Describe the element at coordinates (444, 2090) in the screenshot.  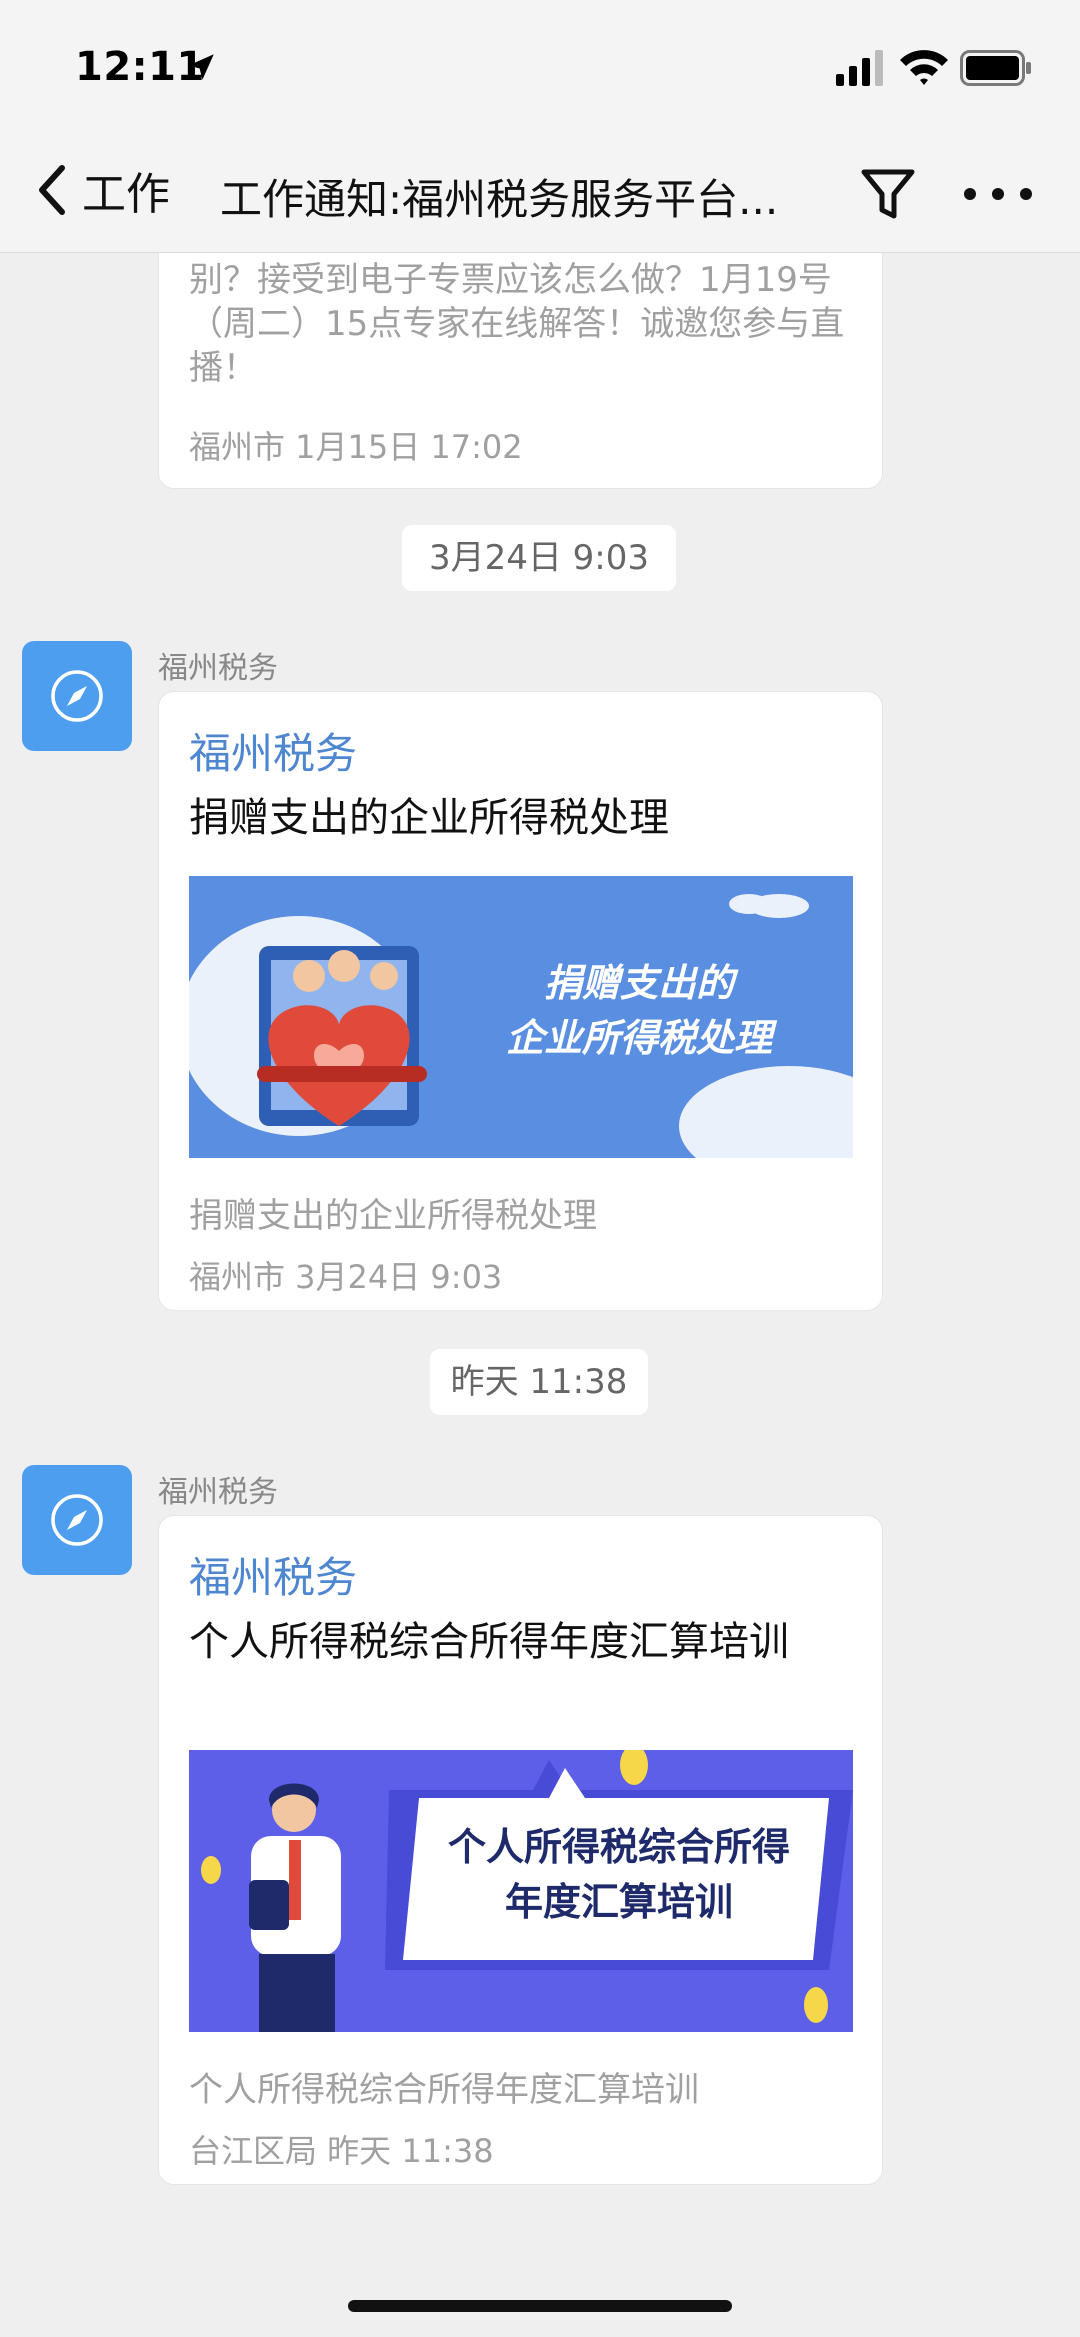
I see `message-description: 个人所得税综合所得年度汇算培训` at that location.